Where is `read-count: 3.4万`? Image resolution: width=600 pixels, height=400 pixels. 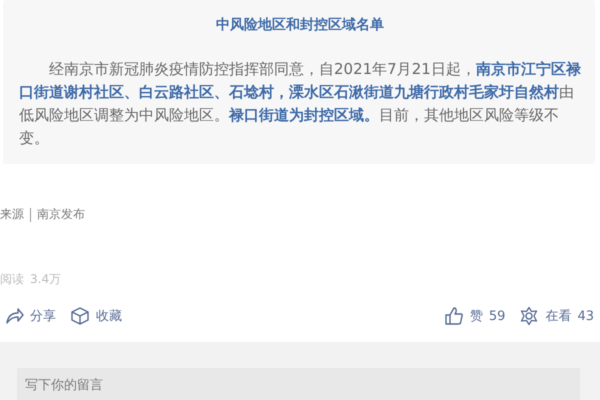 read-count: 3.4万 is located at coordinates (46, 279).